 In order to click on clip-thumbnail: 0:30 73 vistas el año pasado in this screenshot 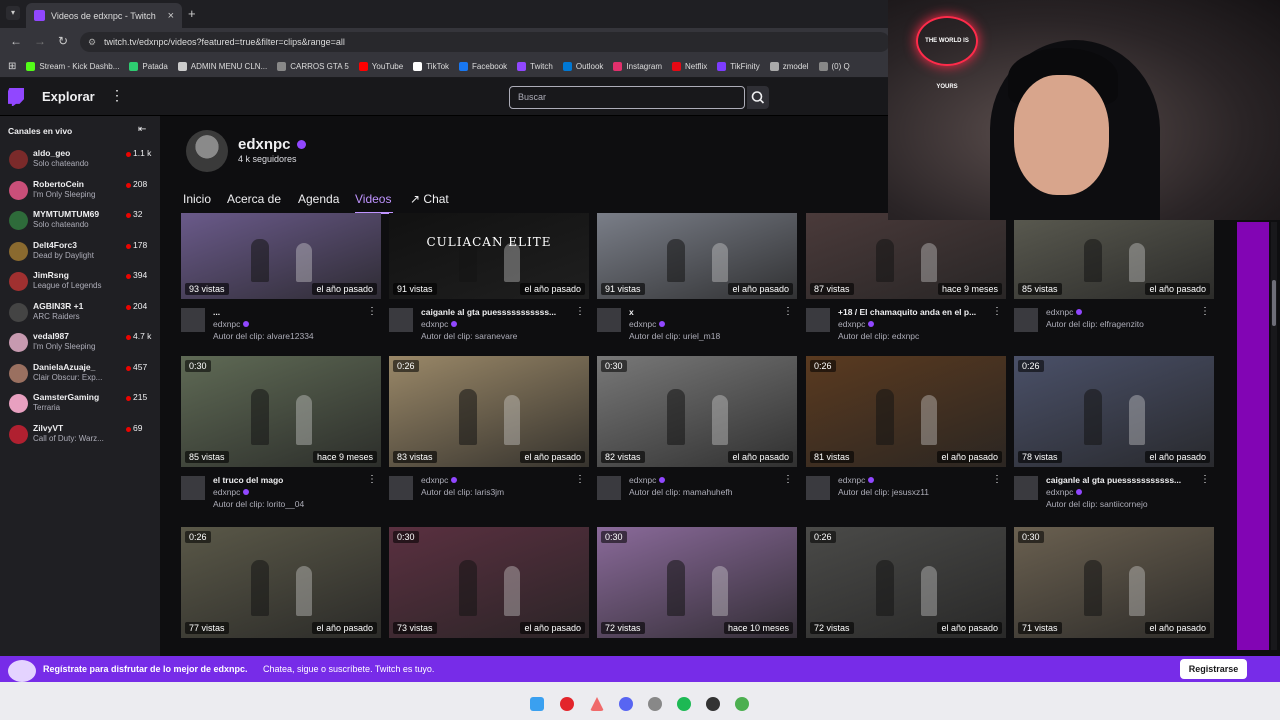, I will do `click(489, 582)`.